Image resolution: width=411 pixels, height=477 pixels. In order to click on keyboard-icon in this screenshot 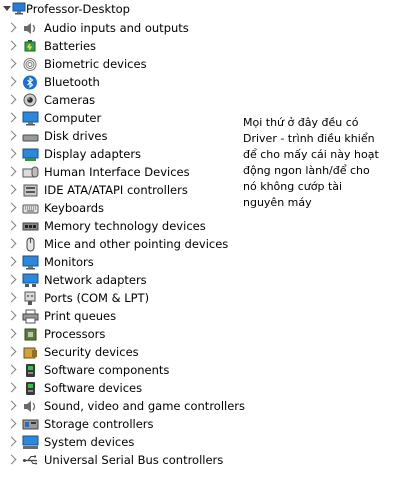, I will do `click(30, 208)`.